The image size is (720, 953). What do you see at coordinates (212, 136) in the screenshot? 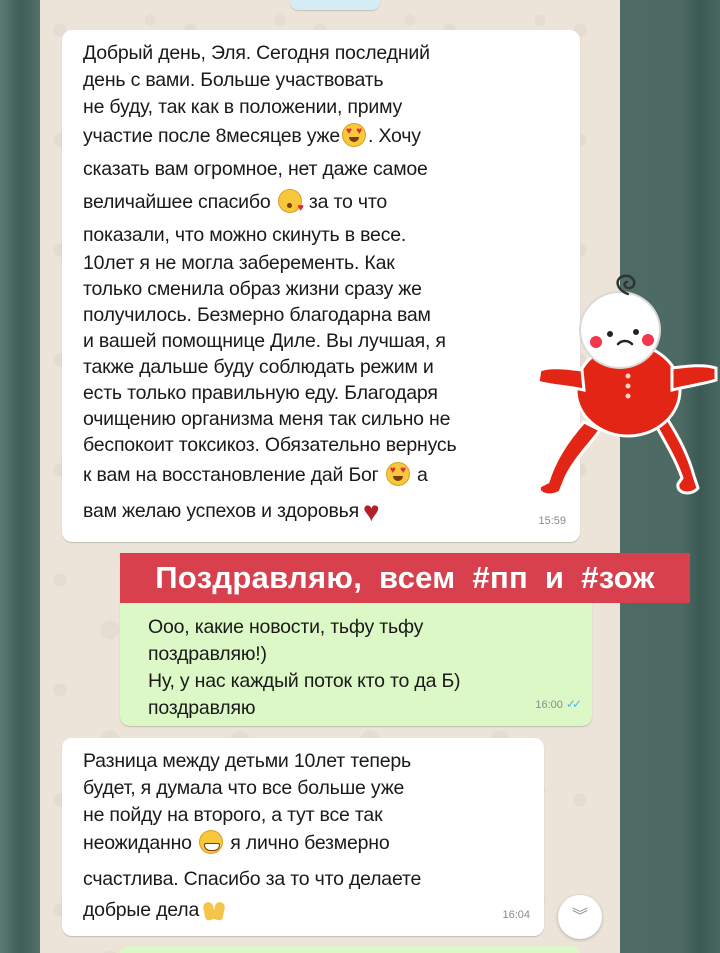
I see `message-text: участие после 8месяцев уже` at bounding box center [212, 136].